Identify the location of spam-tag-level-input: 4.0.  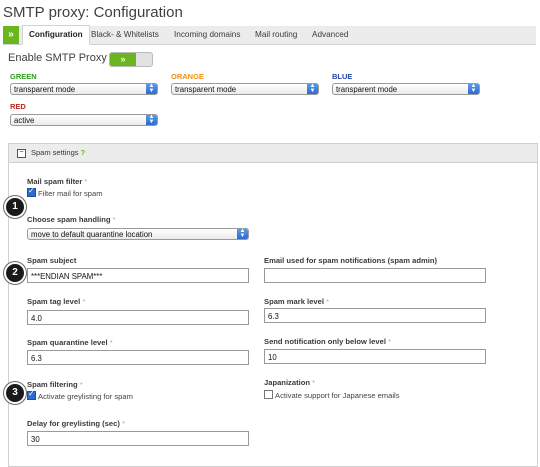
(138, 317).